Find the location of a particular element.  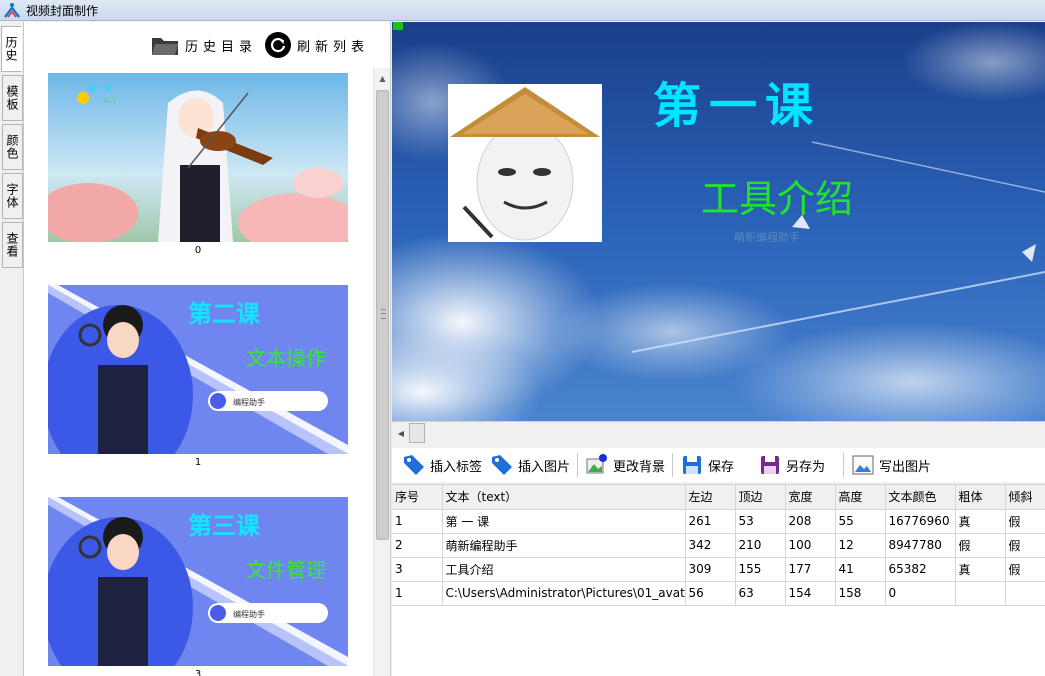

table-cell: 0 is located at coordinates (920, 593).